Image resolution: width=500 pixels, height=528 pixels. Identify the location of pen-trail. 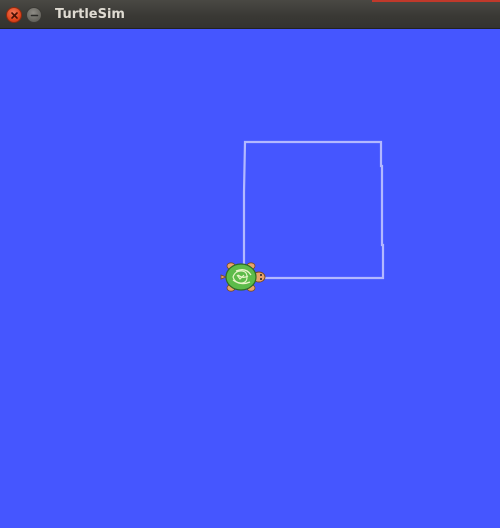
(313, 210).